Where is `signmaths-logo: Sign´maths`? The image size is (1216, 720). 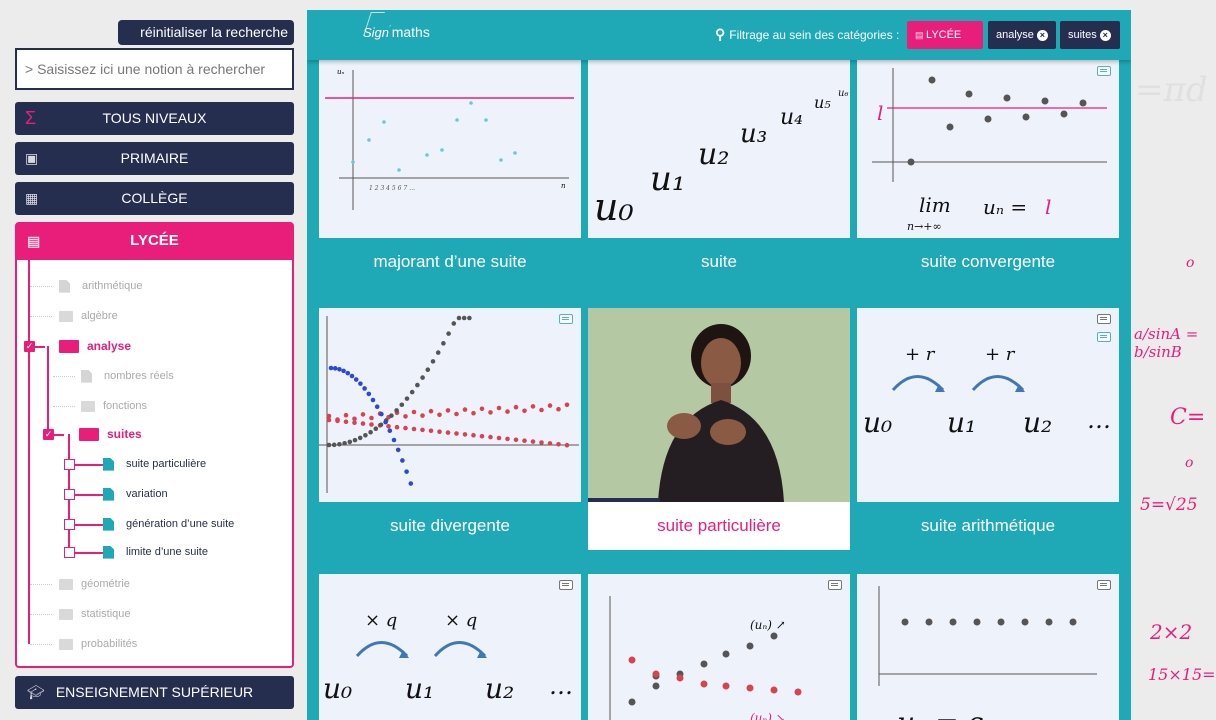 signmaths-logo: Sign´maths is located at coordinates (396, 32).